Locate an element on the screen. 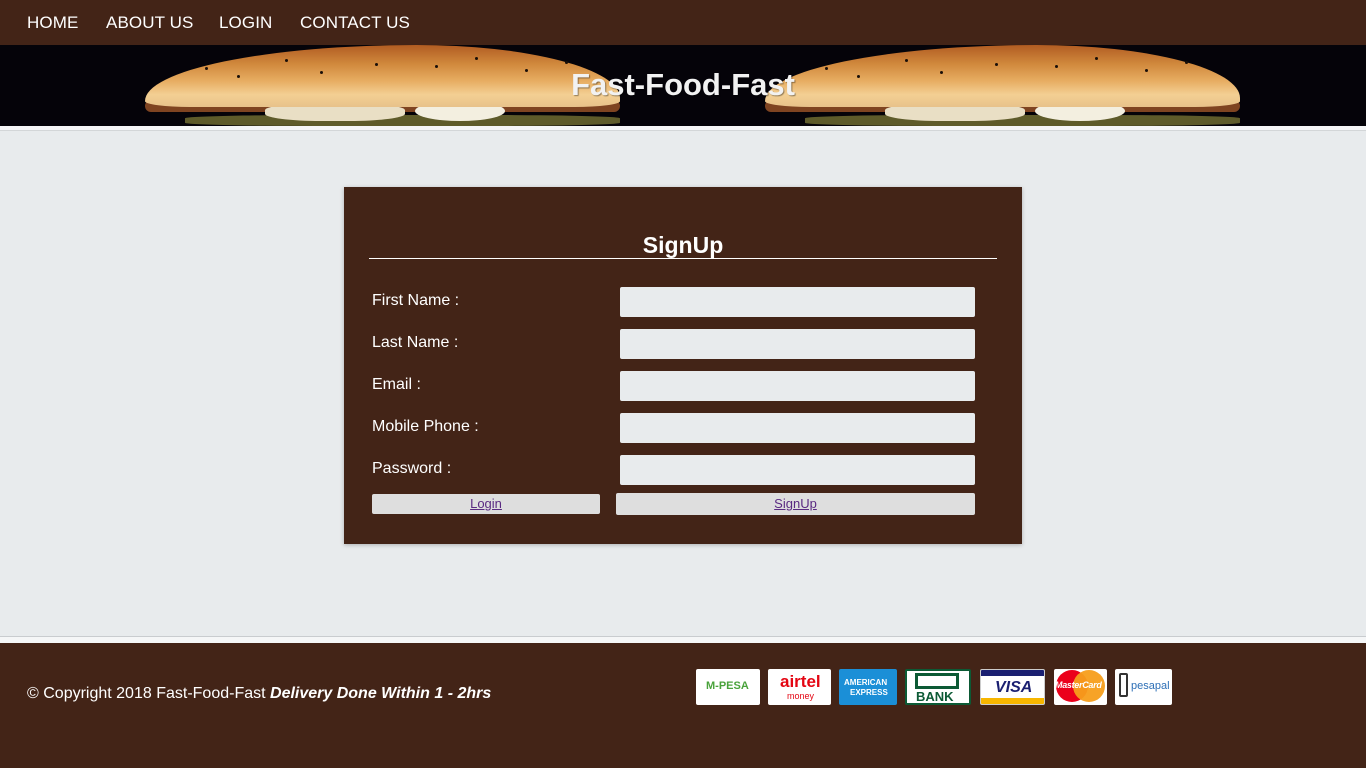  site-title: Fast-Food-Fast is located at coordinates (683, 84).